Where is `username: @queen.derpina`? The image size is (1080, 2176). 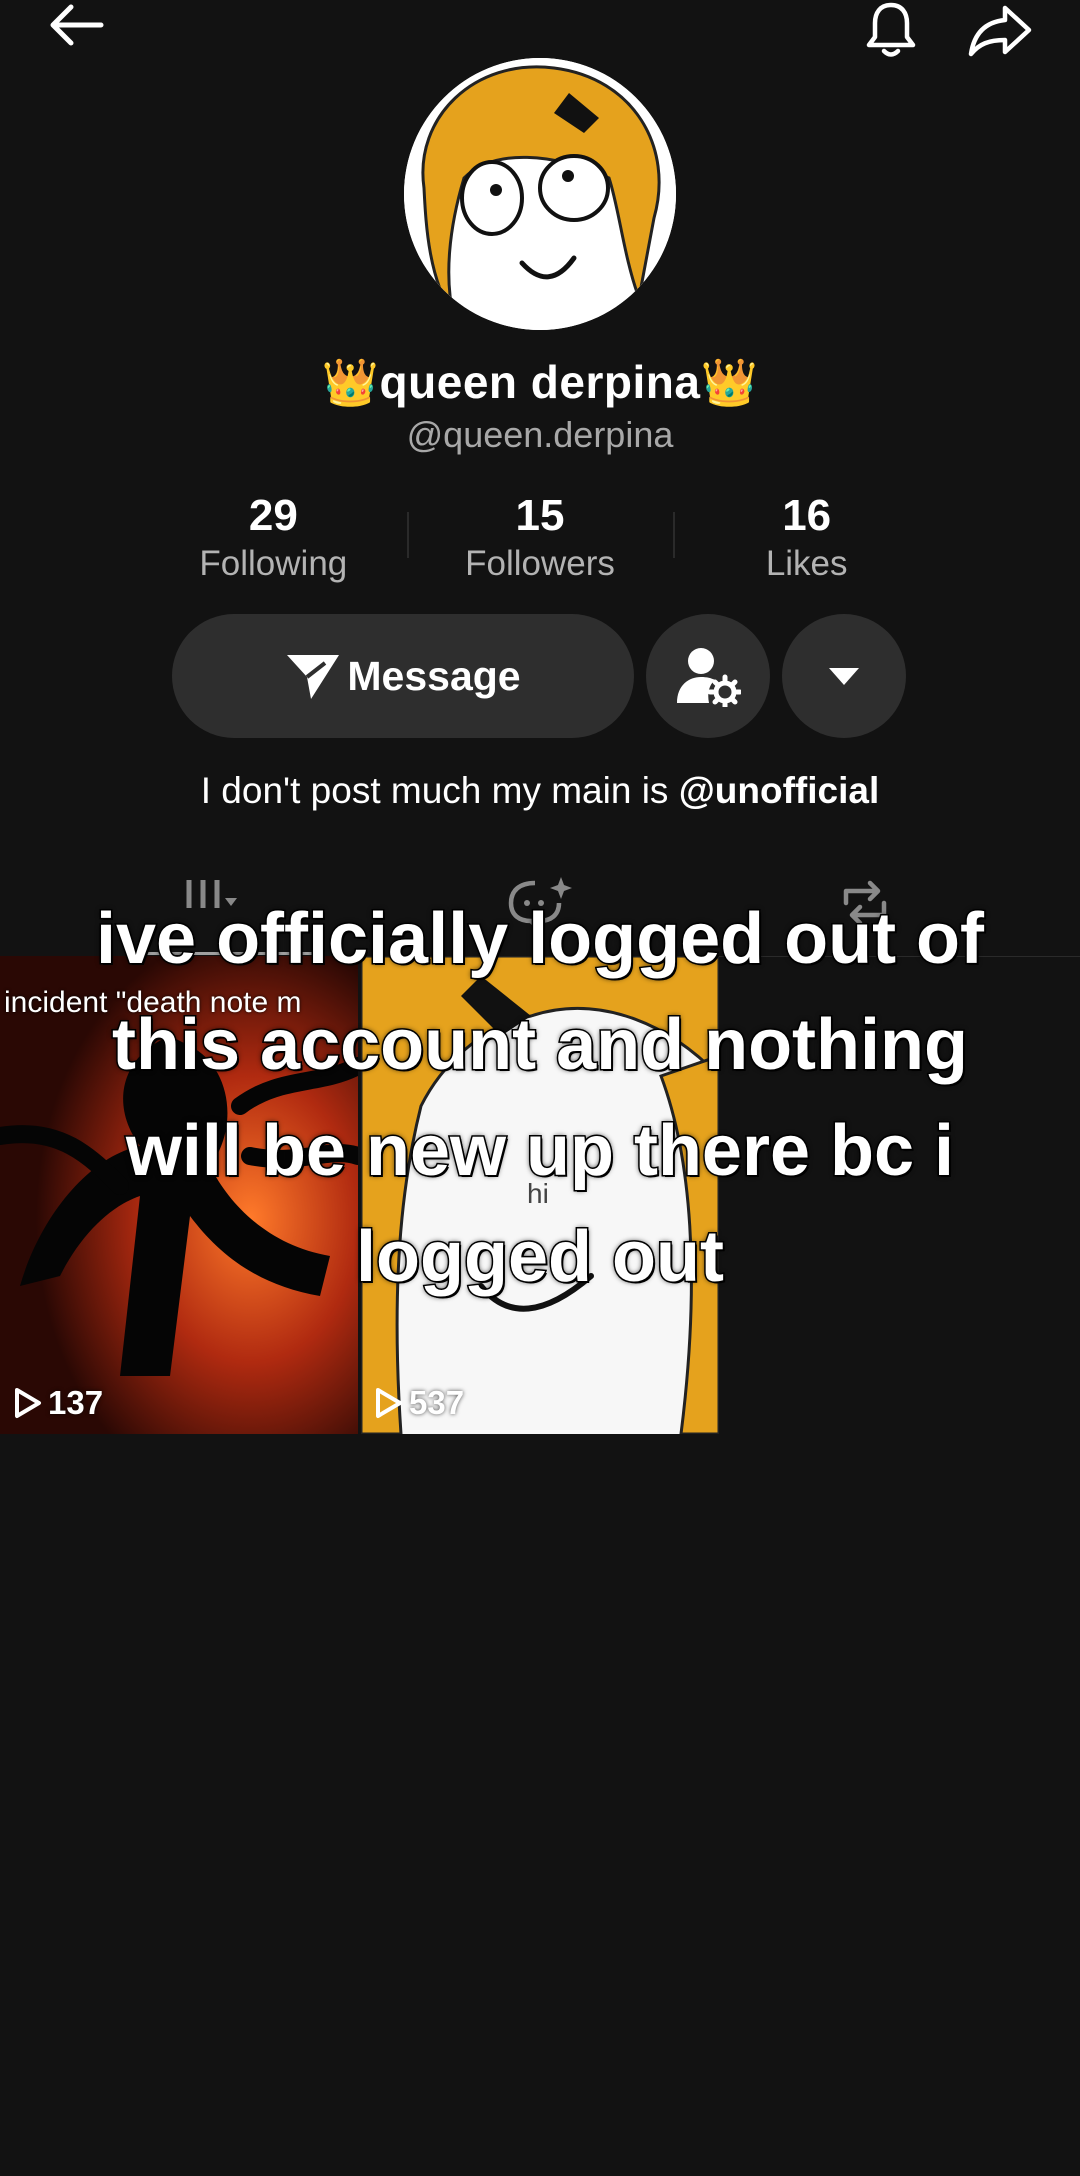 username: @queen.derpina is located at coordinates (540, 434).